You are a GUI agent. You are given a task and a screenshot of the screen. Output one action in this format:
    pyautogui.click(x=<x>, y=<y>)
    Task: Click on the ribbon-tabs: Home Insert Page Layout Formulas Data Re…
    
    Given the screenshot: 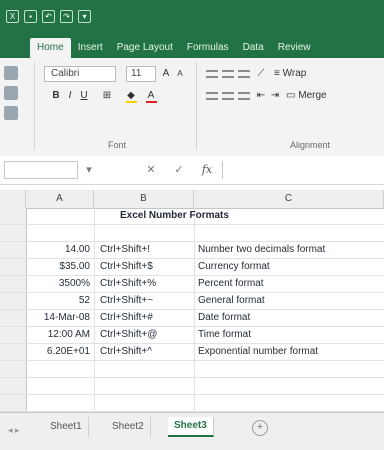 What is the action you would take?
    pyautogui.click(x=192, y=46)
    